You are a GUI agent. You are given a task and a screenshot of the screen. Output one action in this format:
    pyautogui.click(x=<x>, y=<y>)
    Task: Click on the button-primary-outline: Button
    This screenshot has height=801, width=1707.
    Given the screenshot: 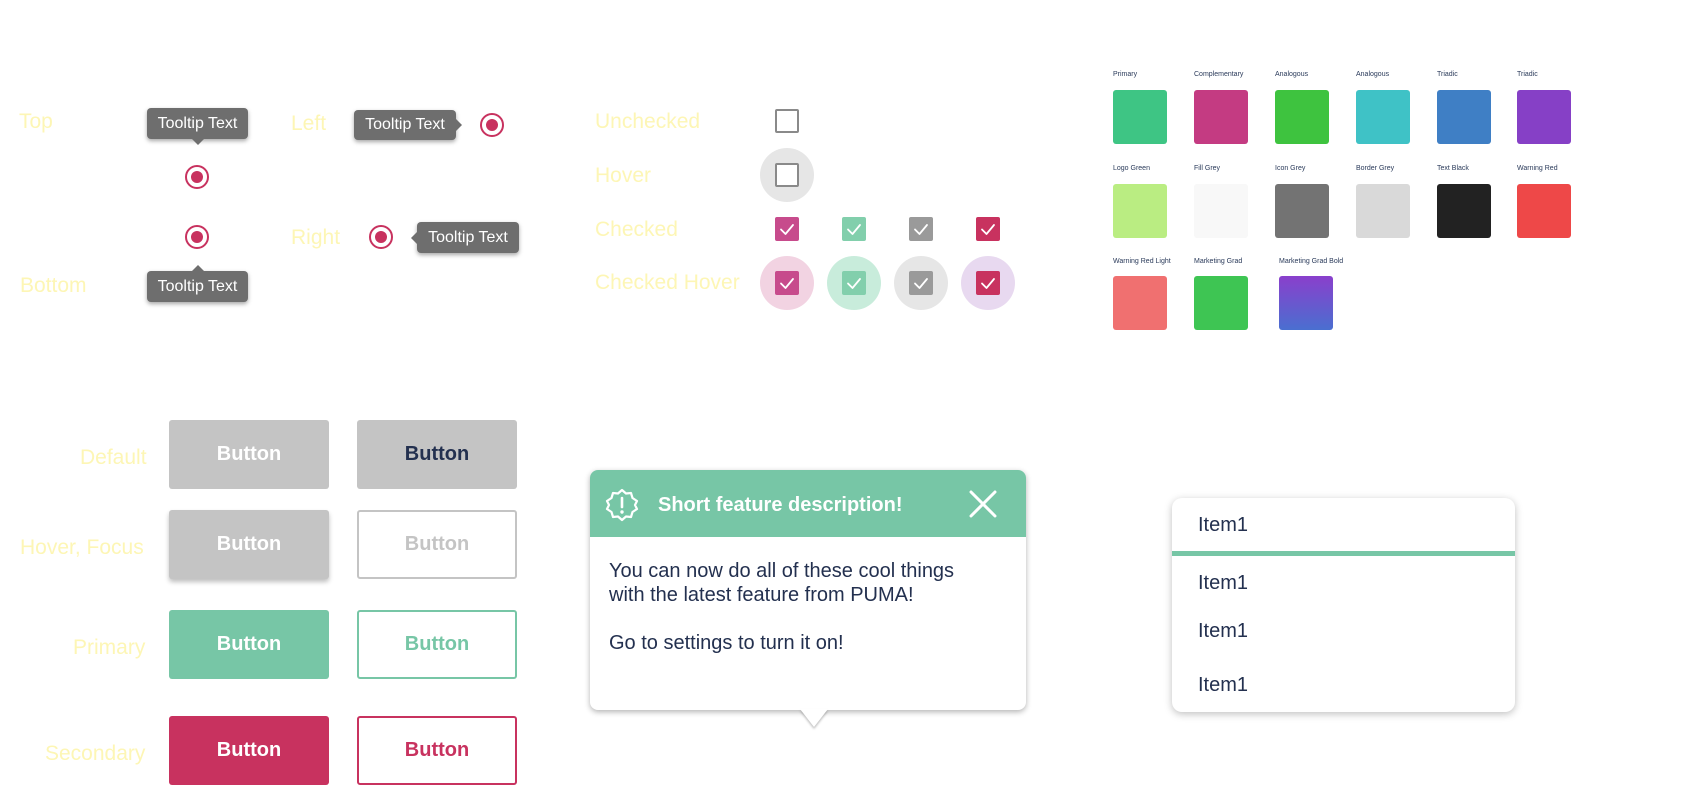 What is the action you would take?
    pyautogui.click(x=437, y=644)
    